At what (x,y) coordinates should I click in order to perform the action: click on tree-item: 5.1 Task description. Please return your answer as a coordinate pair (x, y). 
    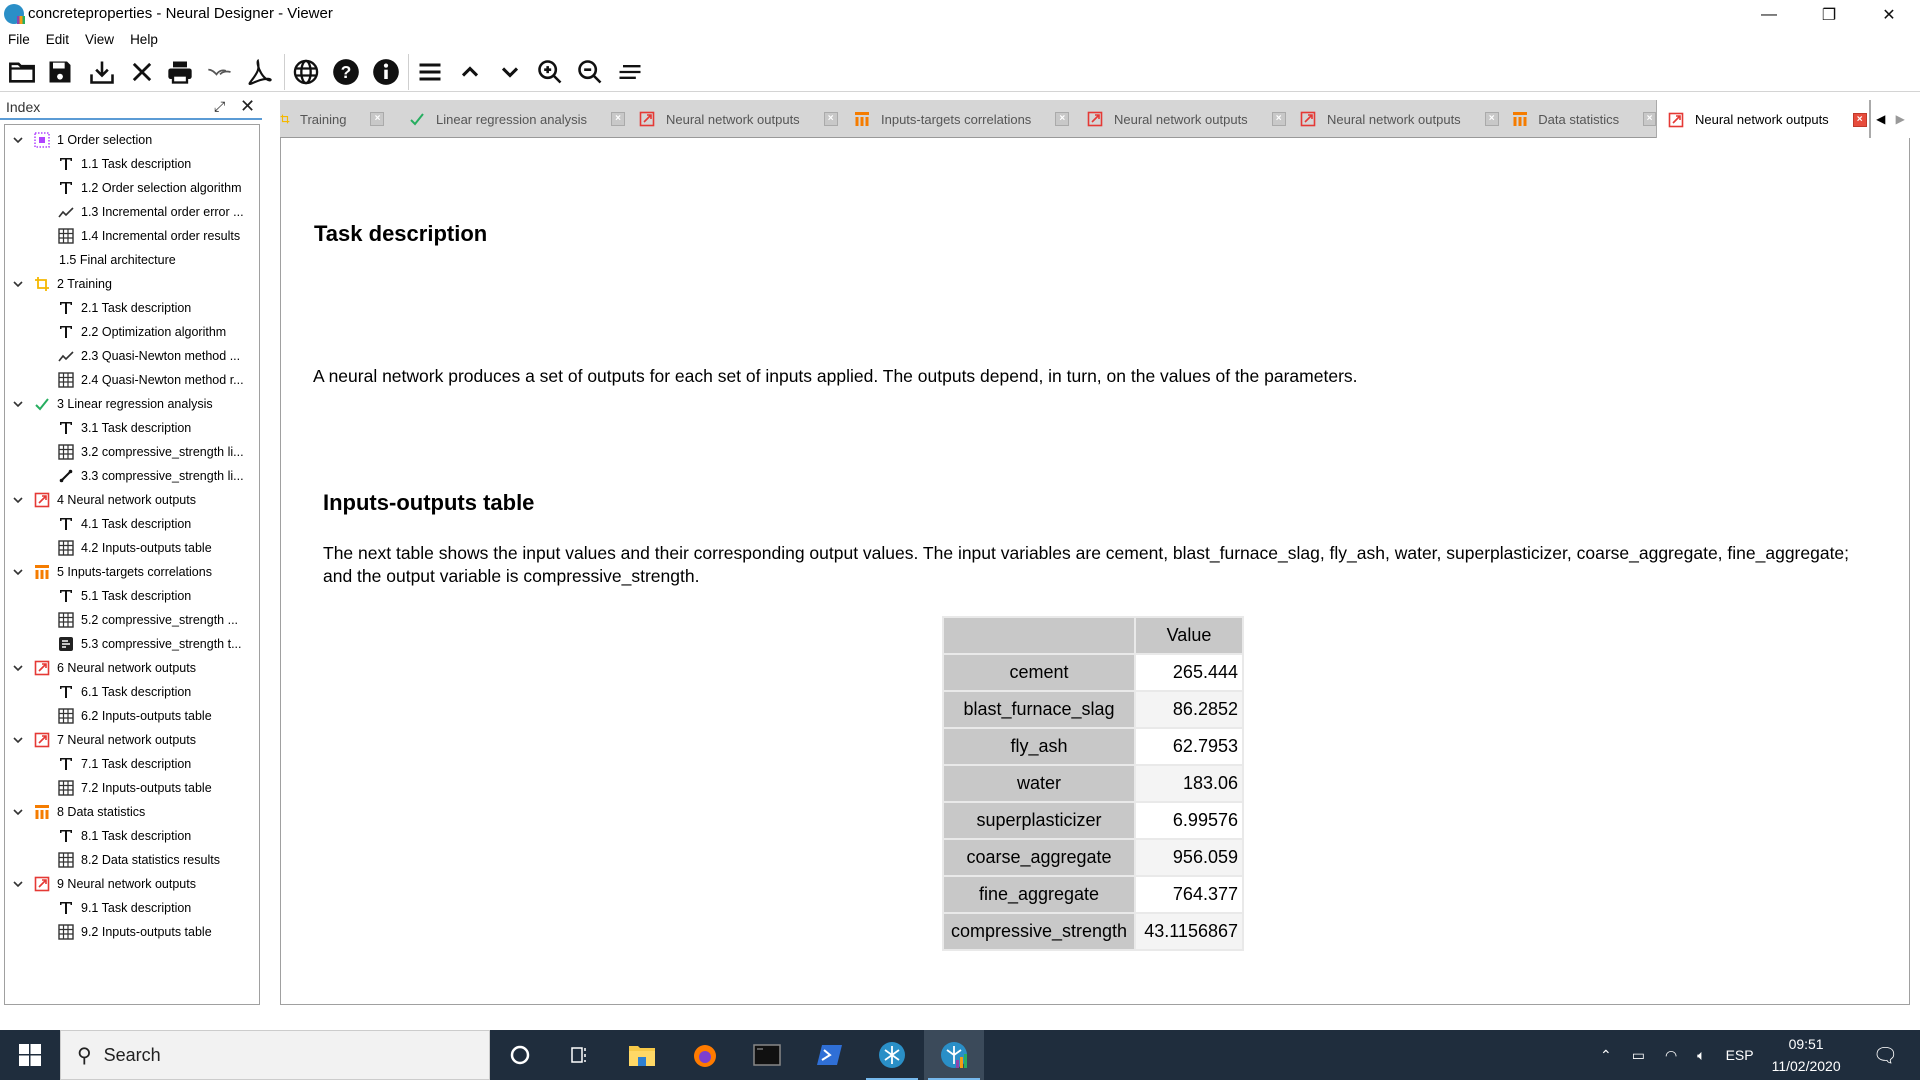
    Looking at the image, I should click on (124, 596).